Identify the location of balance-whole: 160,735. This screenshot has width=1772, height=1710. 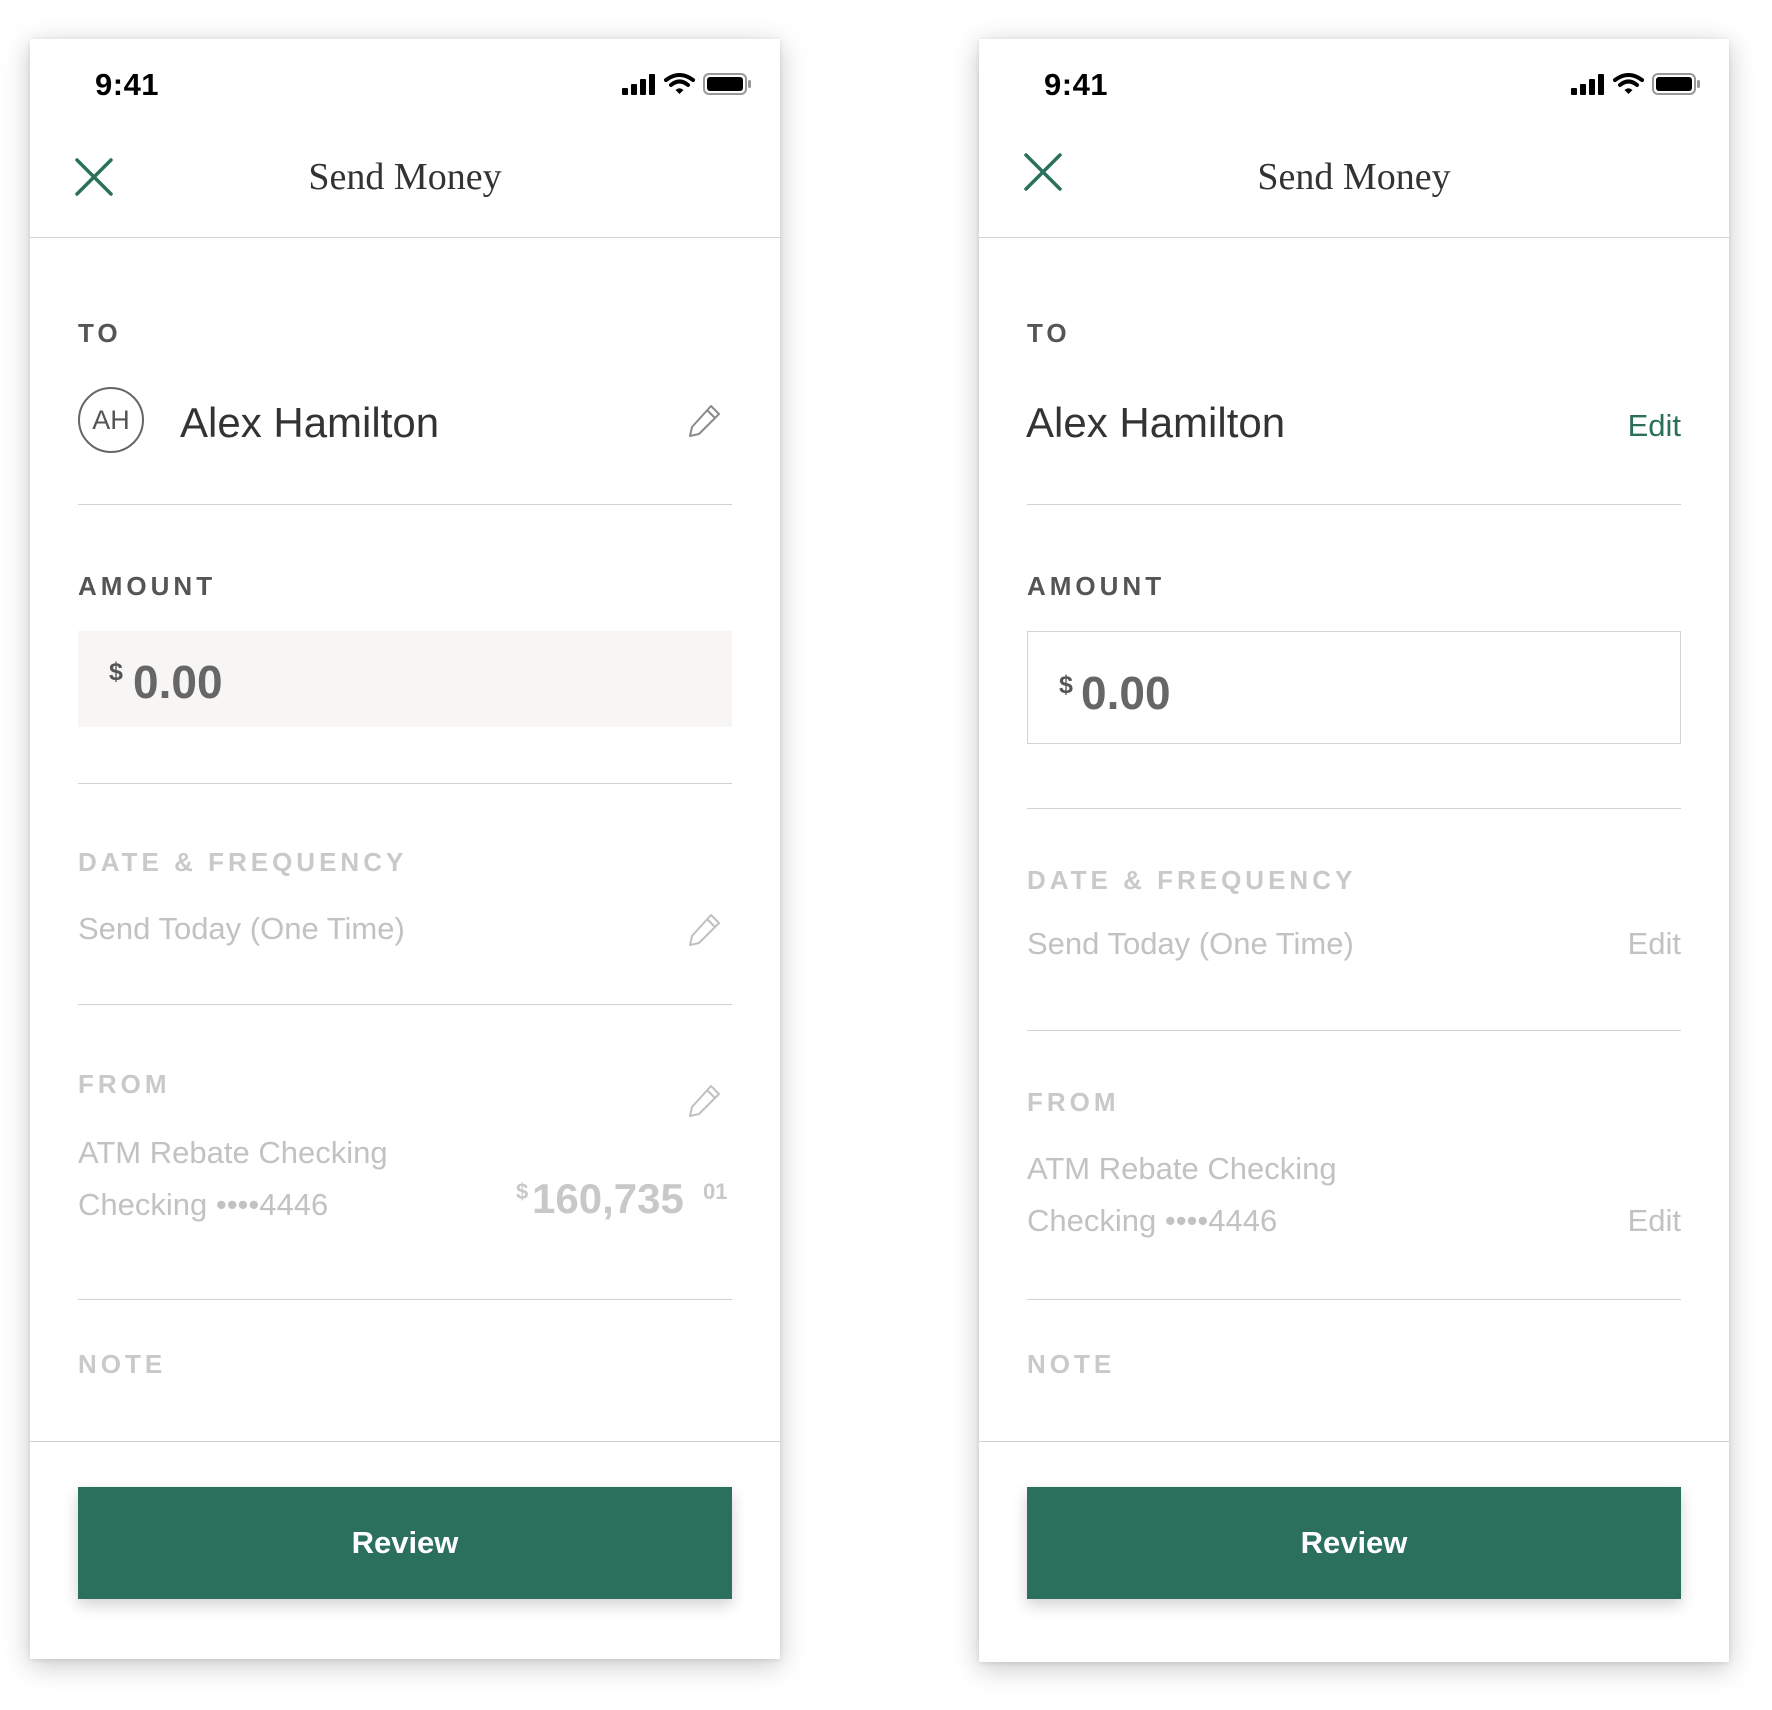
(608, 1198).